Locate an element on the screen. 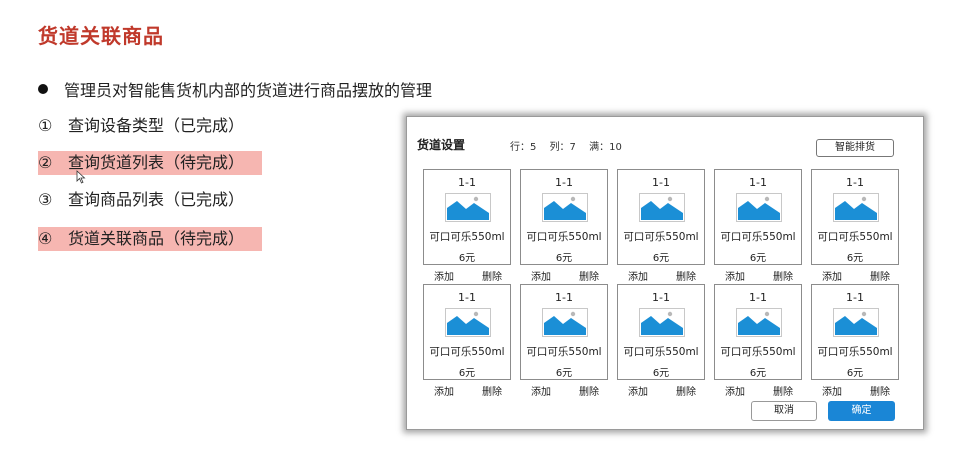 The width and height of the screenshot is (967, 467). step-4: ④ 货道关联商品（待完成） is located at coordinates (150, 239).